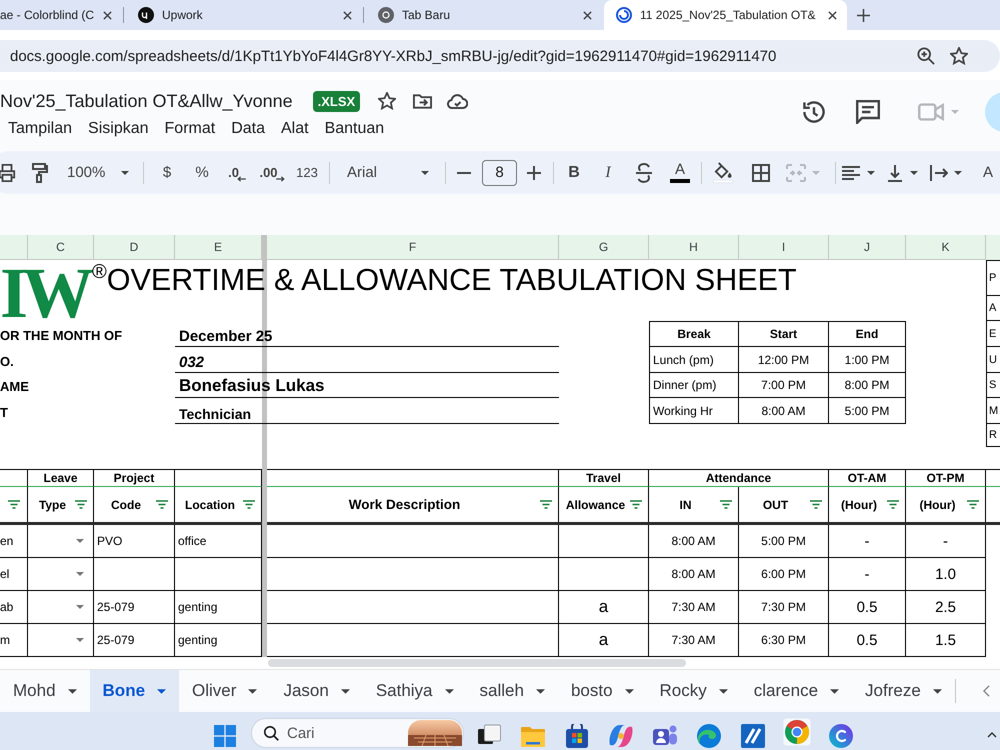  What do you see at coordinates (413, 247) in the screenshot?
I see `column-header: F` at bounding box center [413, 247].